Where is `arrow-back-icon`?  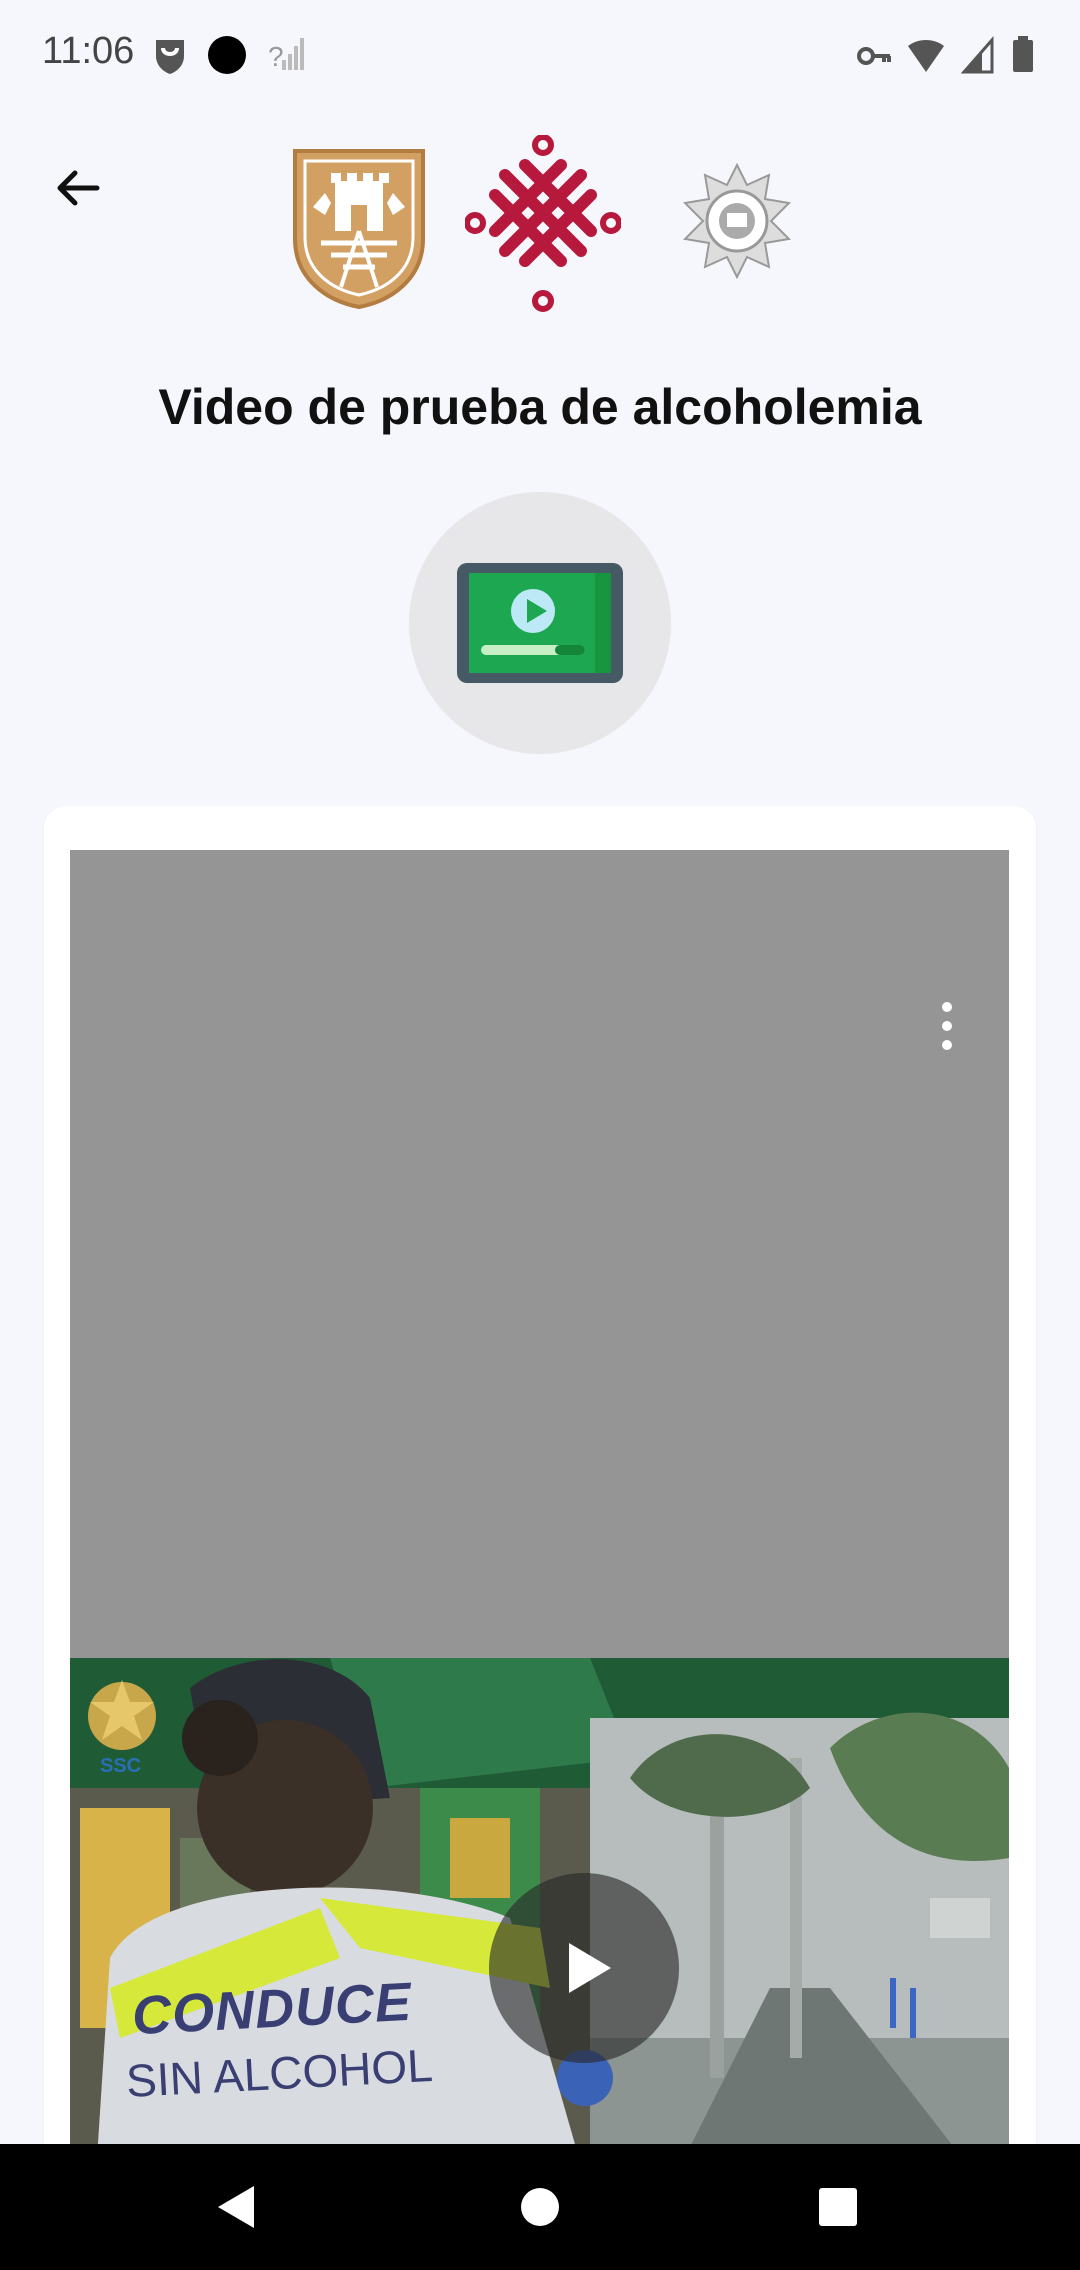 arrow-back-icon is located at coordinates (78, 188).